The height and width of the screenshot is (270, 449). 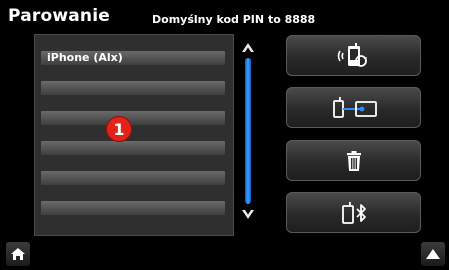 What do you see at coordinates (59, 16) in the screenshot?
I see `page-title: Parowanie` at bounding box center [59, 16].